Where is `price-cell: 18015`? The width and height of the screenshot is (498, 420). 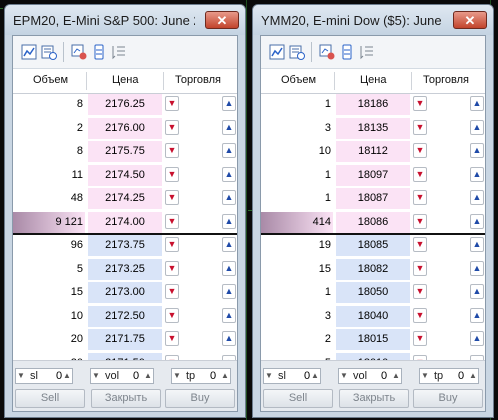 price-cell: 18015 is located at coordinates (373, 339).